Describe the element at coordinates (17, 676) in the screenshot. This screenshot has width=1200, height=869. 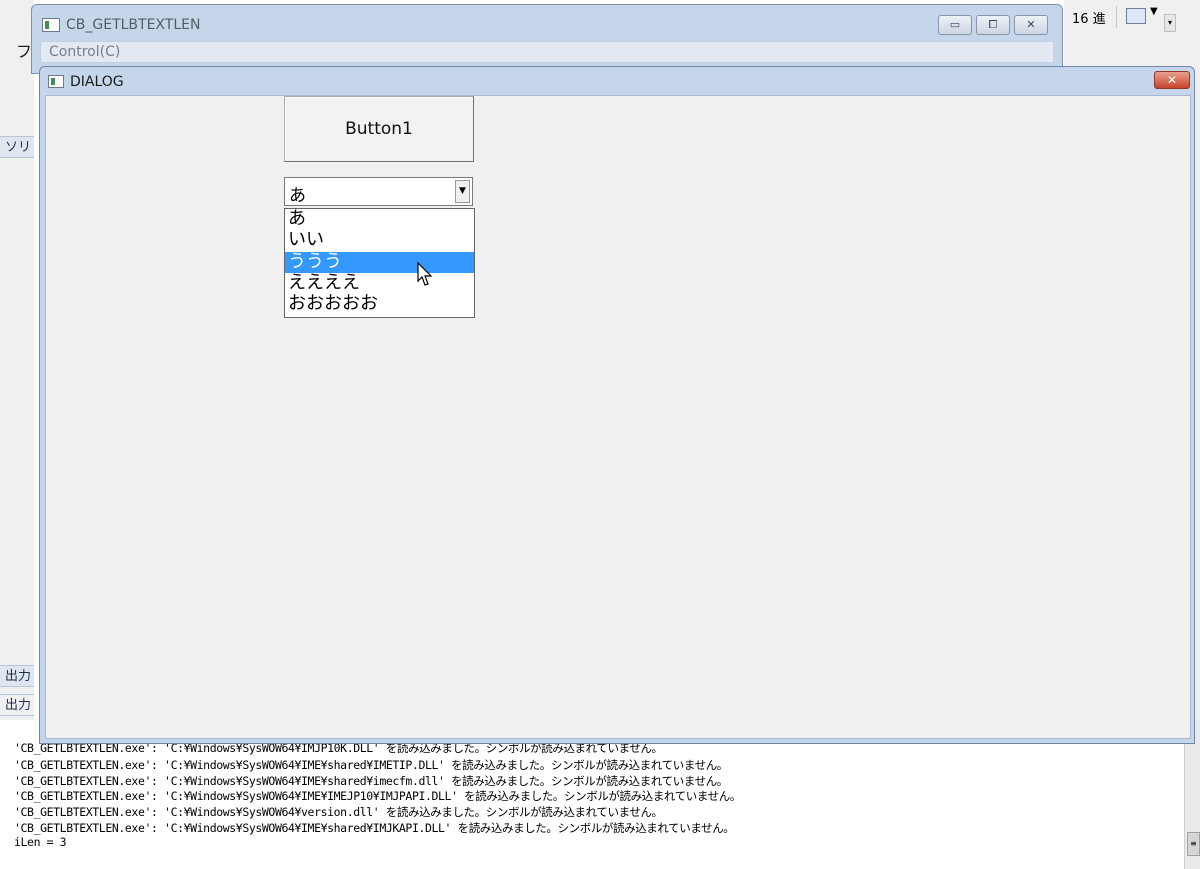
I see `output-panel-header: 出力` at that location.